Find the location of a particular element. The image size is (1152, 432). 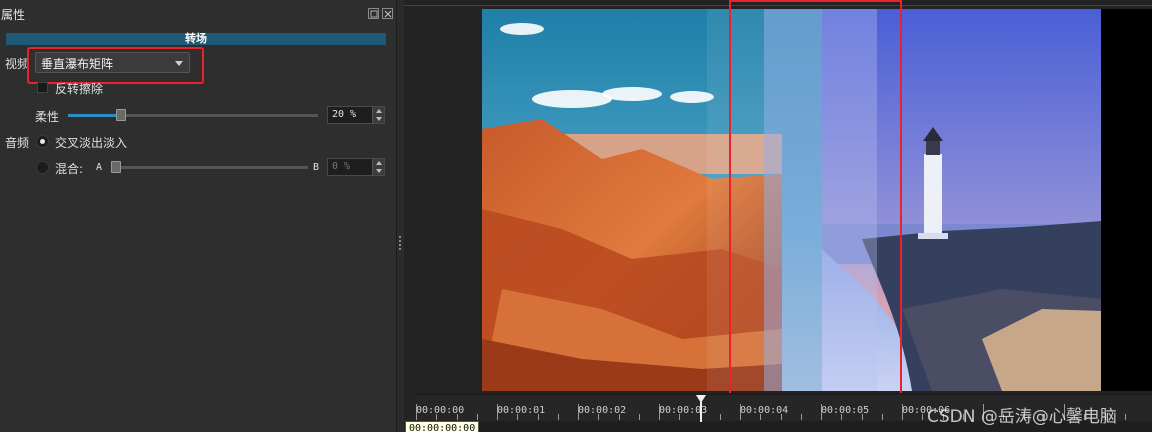

softness-label: 柔性 is located at coordinates (47, 117).